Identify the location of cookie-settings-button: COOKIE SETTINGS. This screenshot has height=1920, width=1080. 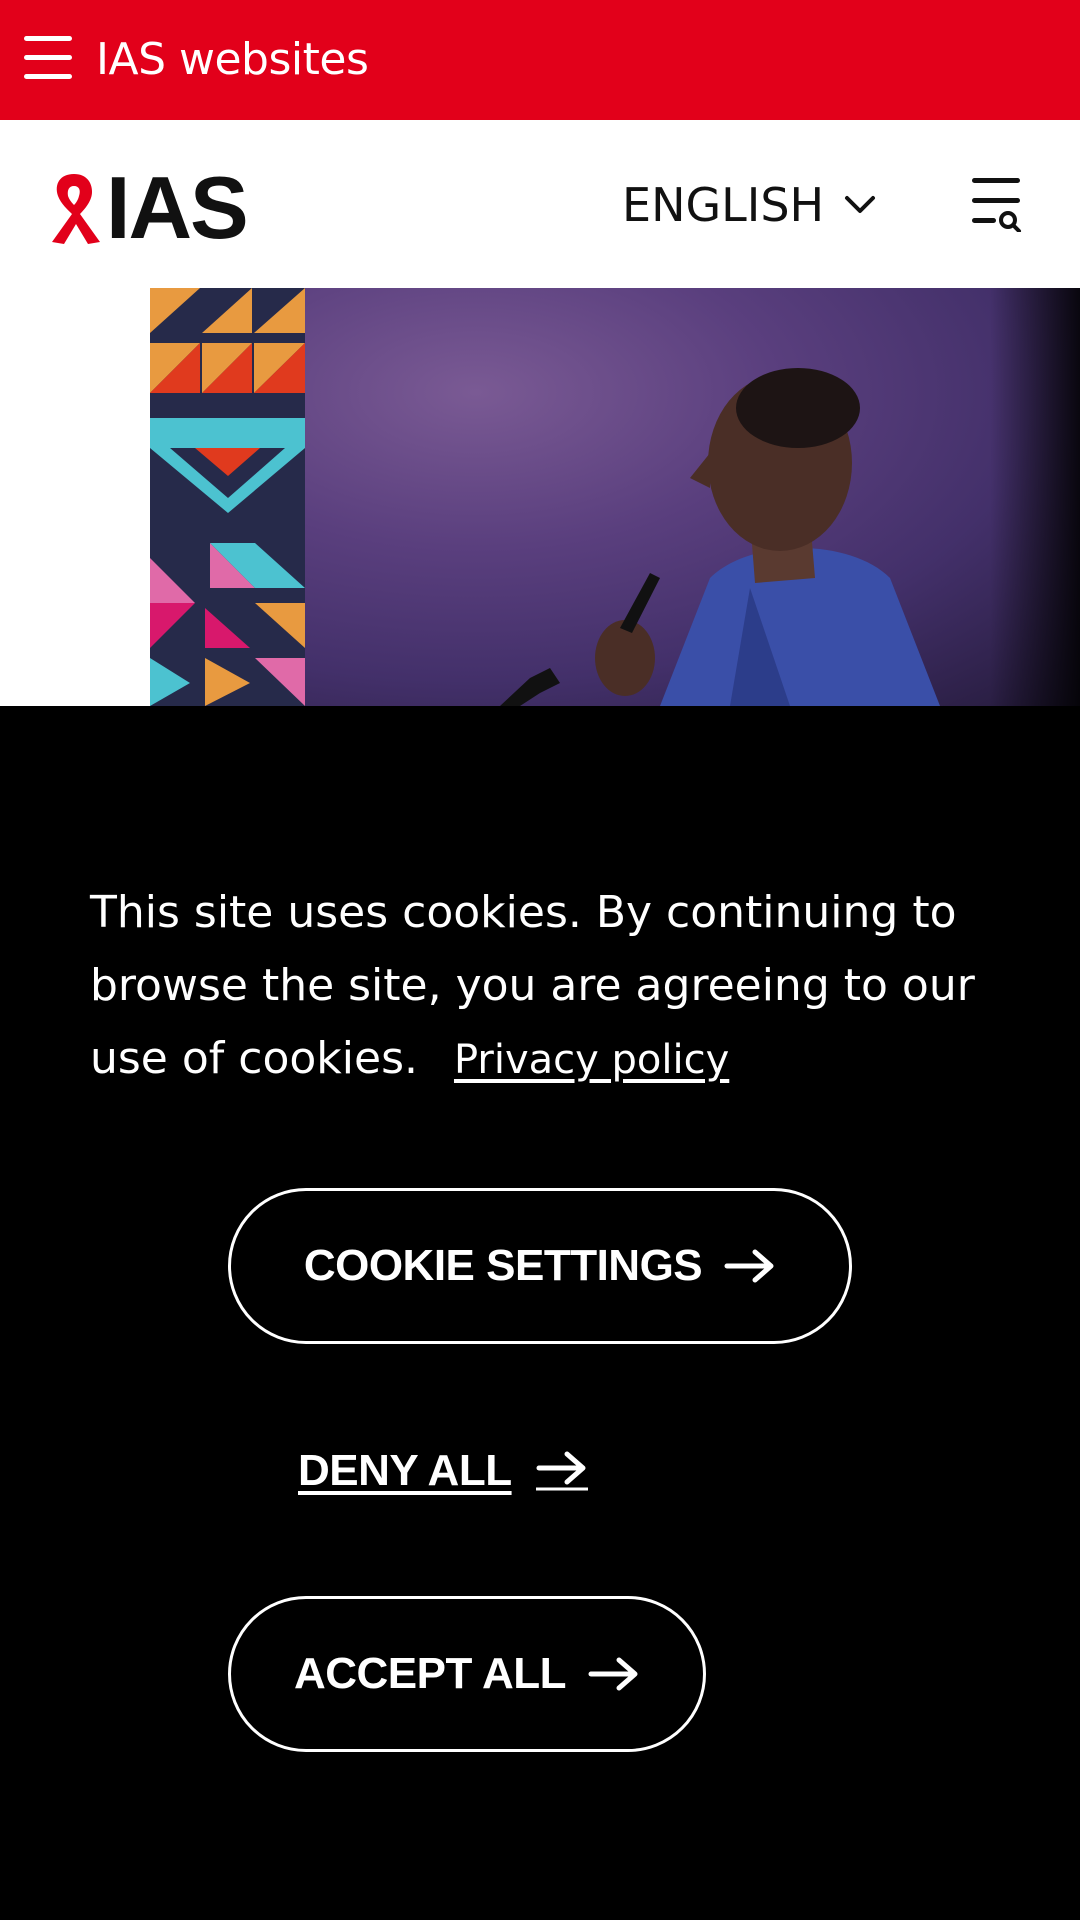
(540, 1266).